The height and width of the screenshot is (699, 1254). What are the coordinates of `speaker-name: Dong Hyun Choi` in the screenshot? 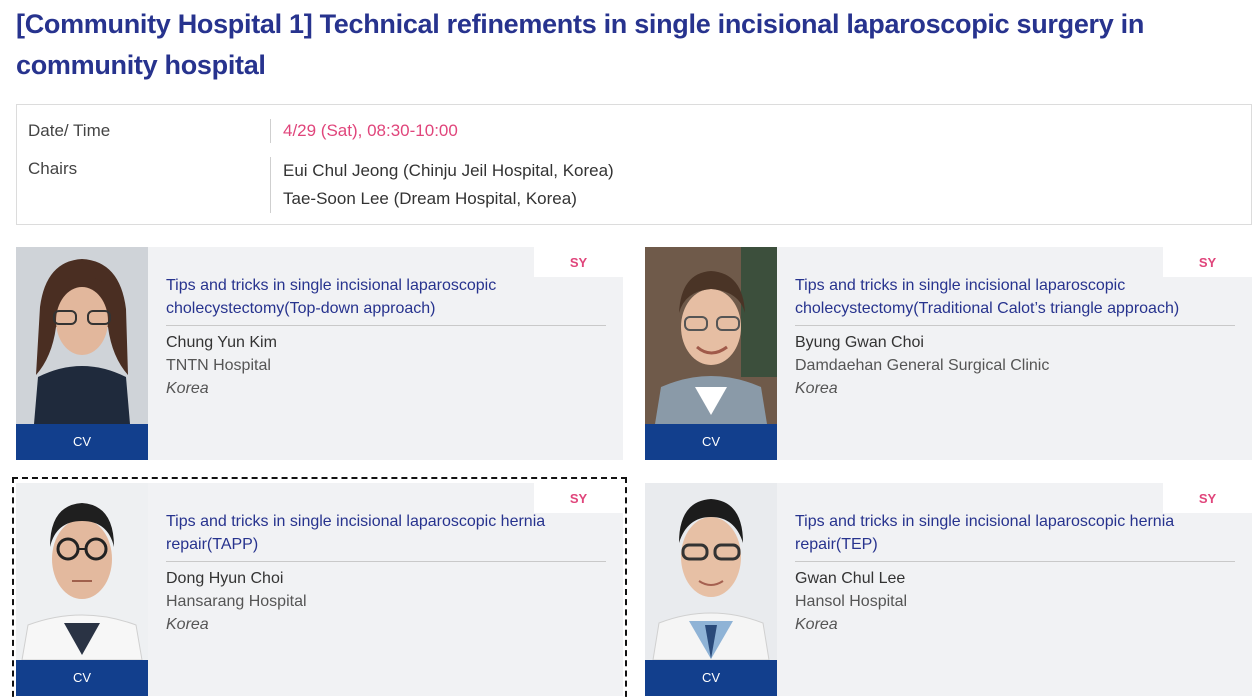 It's located at (225, 578).